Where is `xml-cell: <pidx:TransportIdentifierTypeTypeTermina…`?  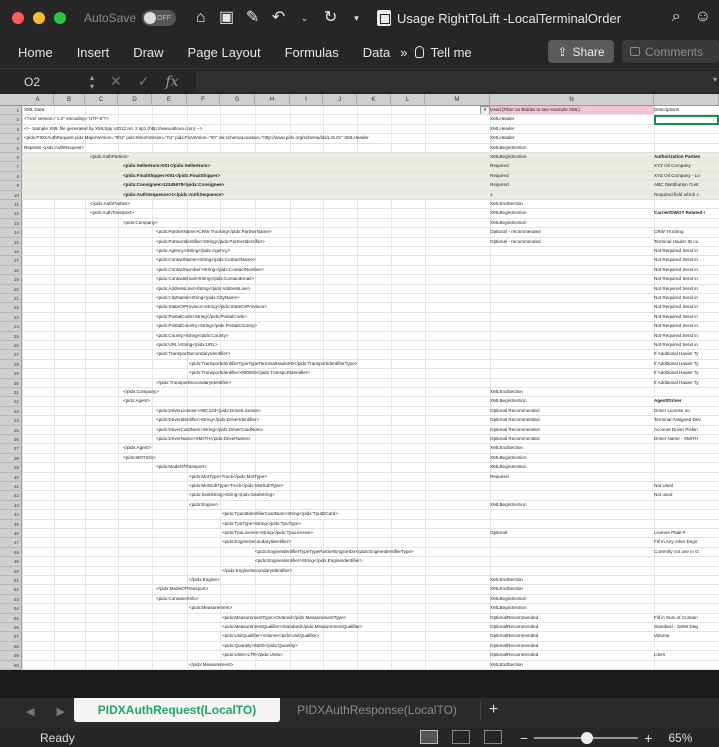 xml-cell: <pidx:TransportIdentifierTypeTypeTermina… is located at coordinates (273, 364).